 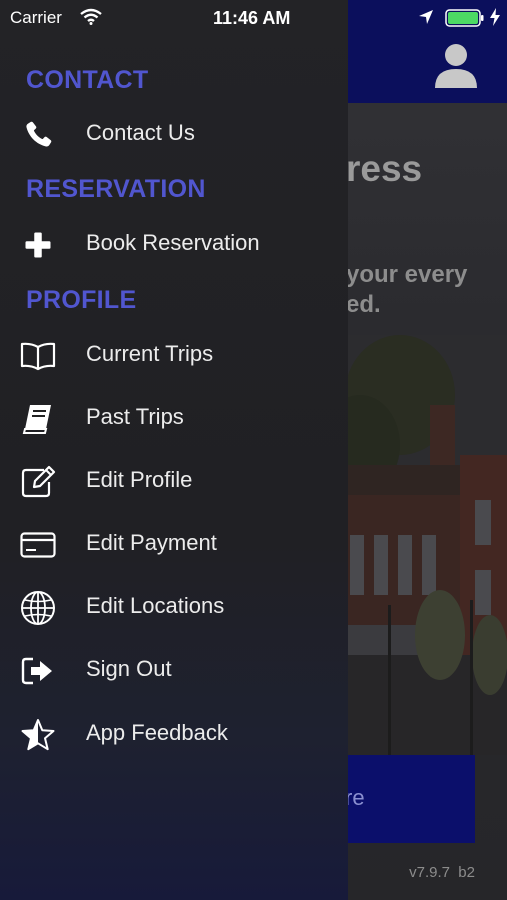 What do you see at coordinates (155, 605) in the screenshot?
I see `menu-item-label: Edit Locations` at bounding box center [155, 605].